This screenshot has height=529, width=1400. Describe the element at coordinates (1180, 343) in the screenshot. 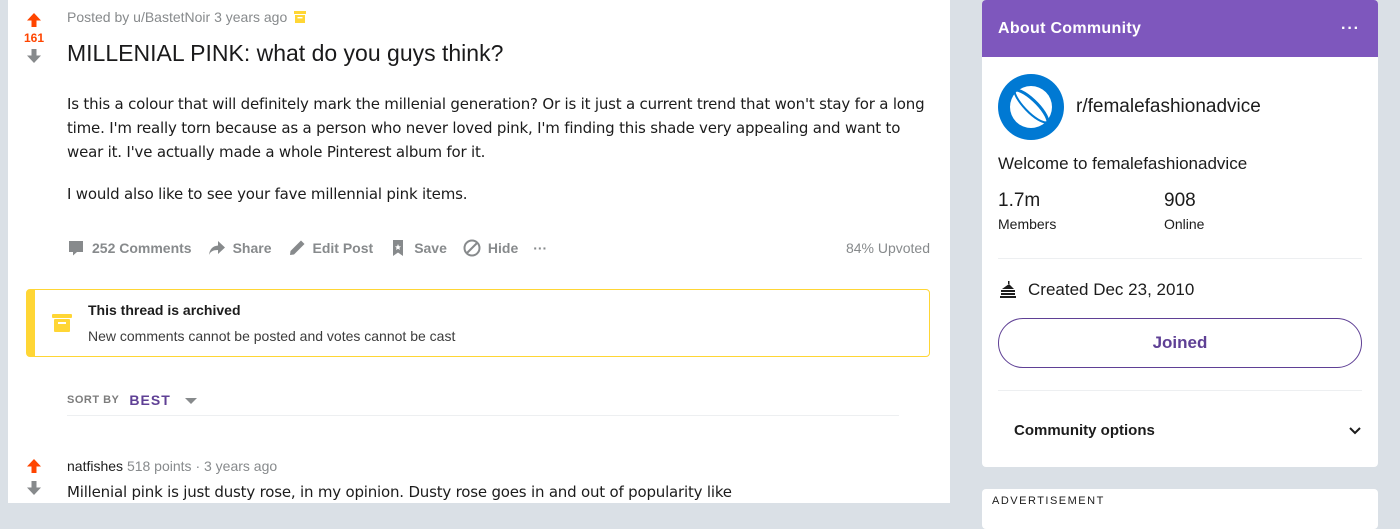

I see `joined-button: Joined` at that location.